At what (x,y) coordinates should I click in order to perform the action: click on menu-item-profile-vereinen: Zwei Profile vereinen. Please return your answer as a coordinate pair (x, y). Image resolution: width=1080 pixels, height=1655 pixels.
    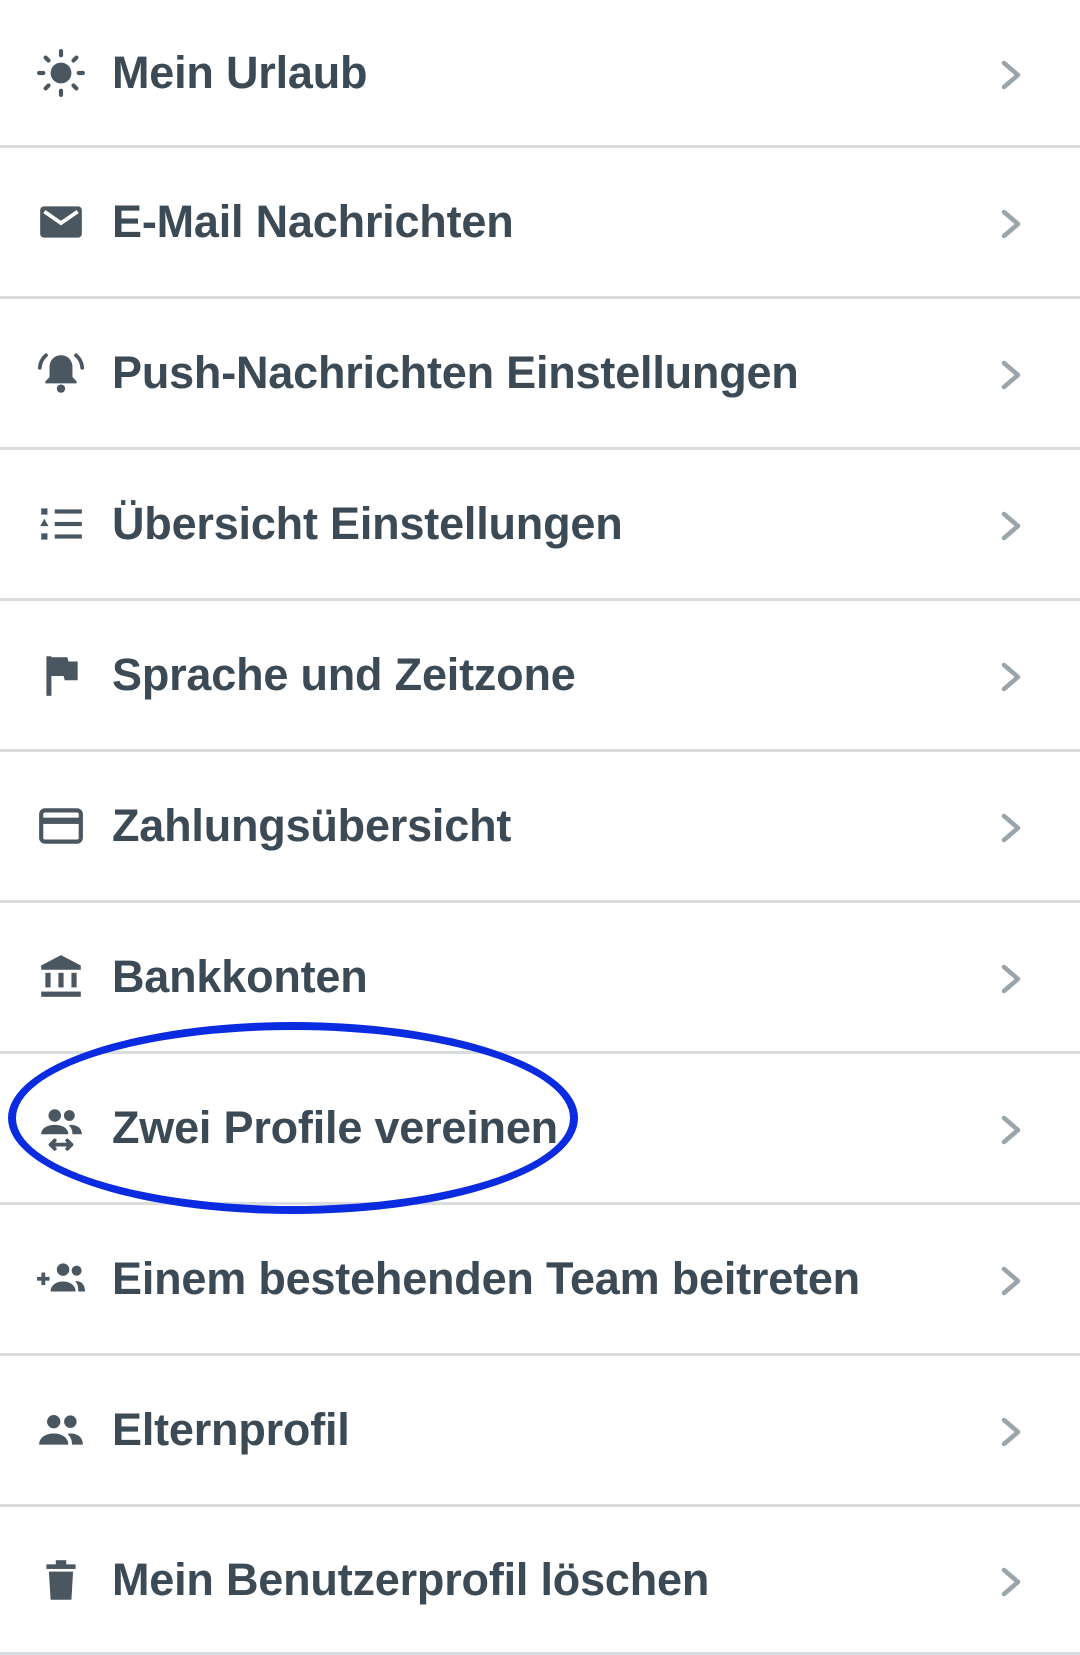
    Looking at the image, I should click on (540, 1129).